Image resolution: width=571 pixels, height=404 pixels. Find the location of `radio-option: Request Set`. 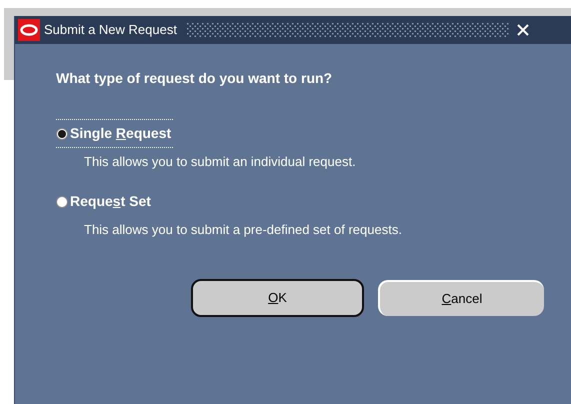

radio-option: Request Set is located at coordinates (104, 201).